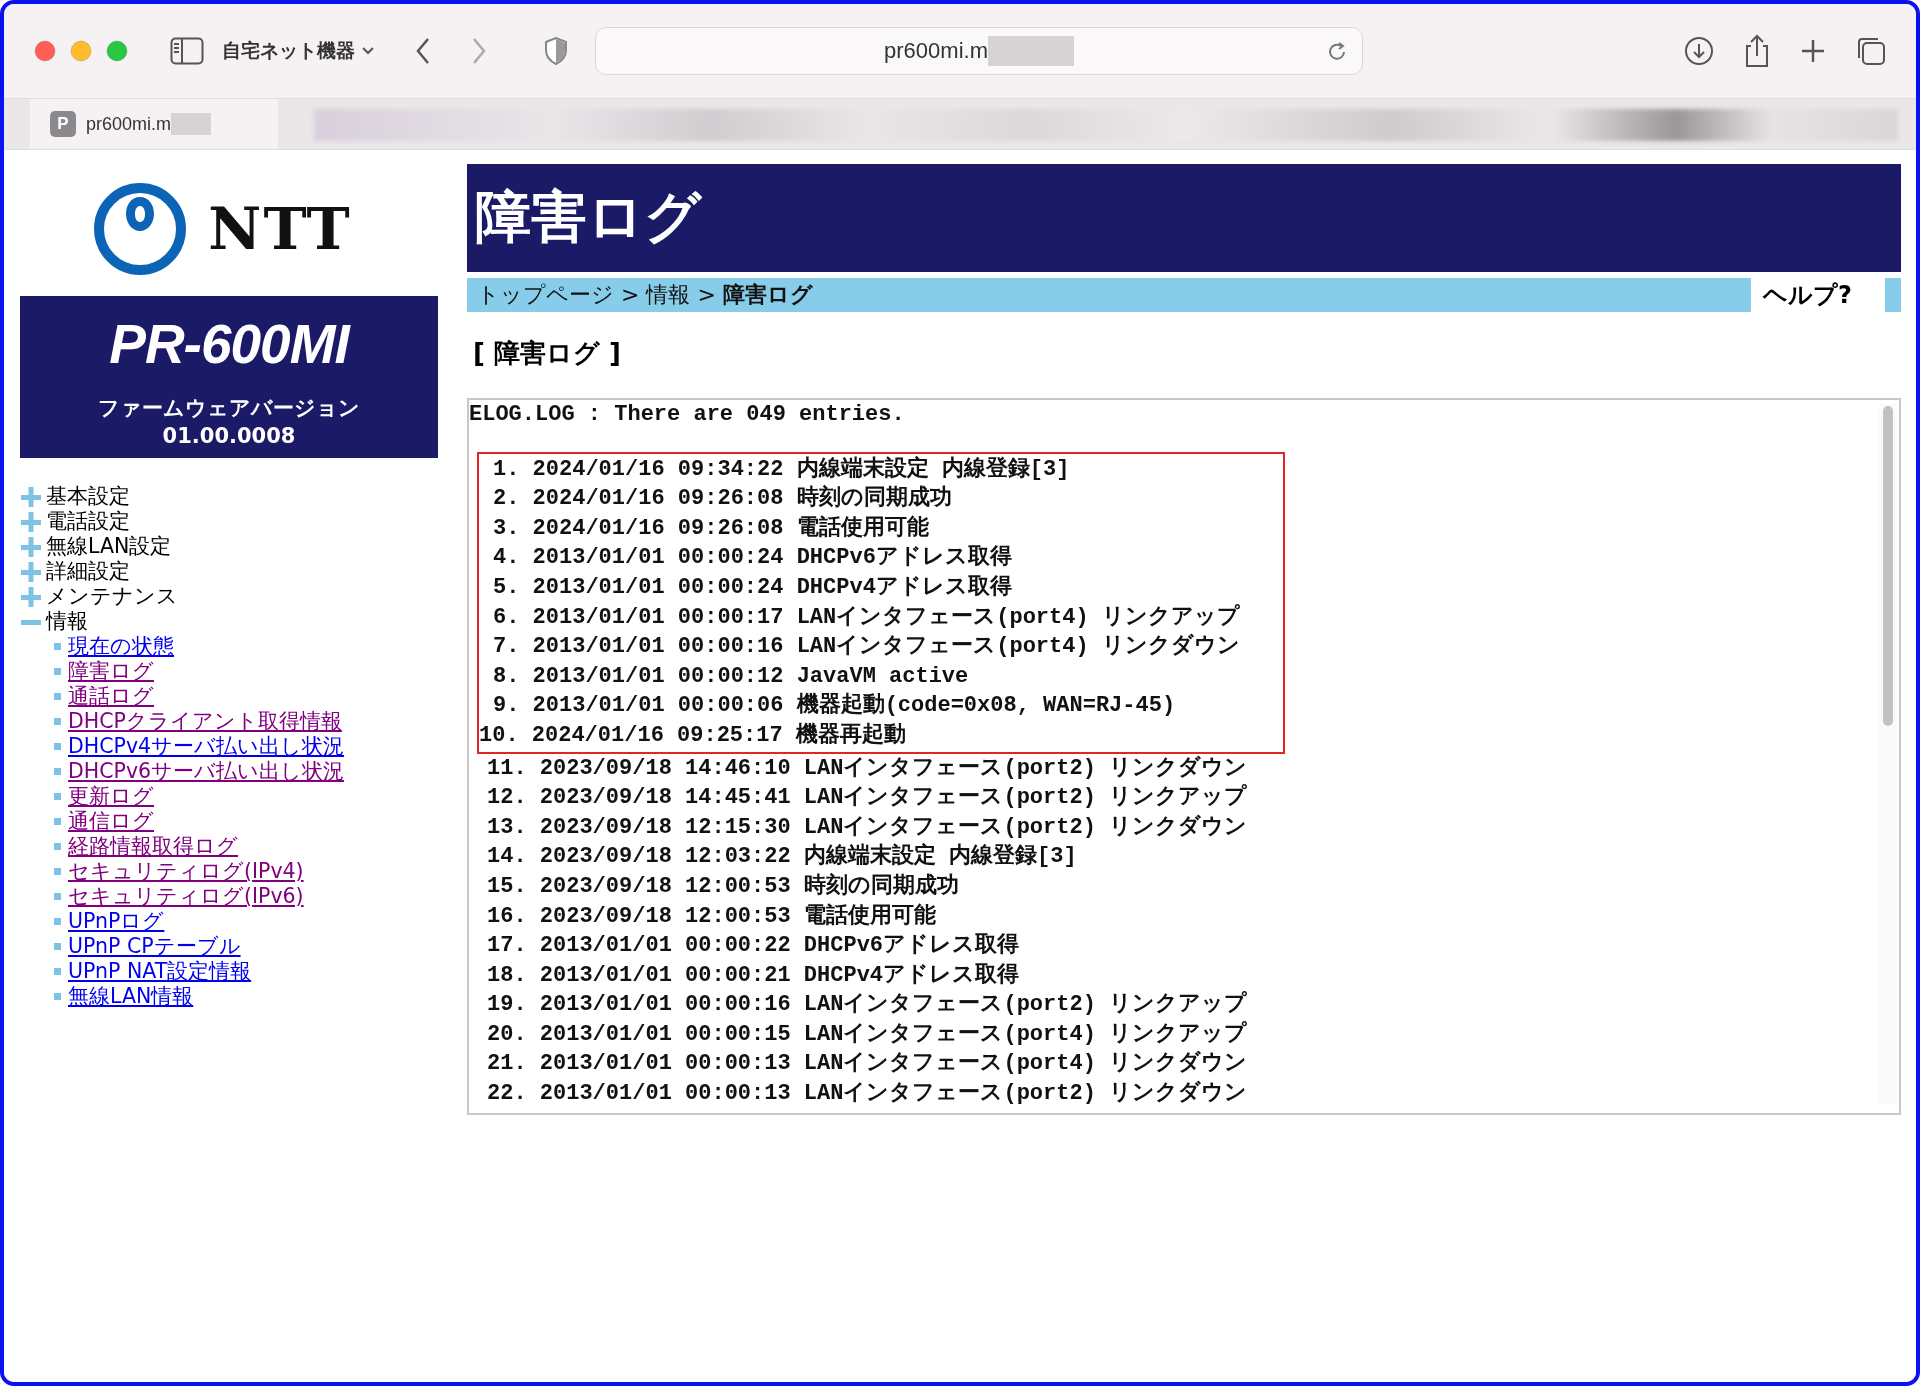  What do you see at coordinates (867, 798) in the screenshot?
I see `log-entry: 12. 2023/09/18 14:45:41 LANインタフェース(port2) リンクアップ` at bounding box center [867, 798].